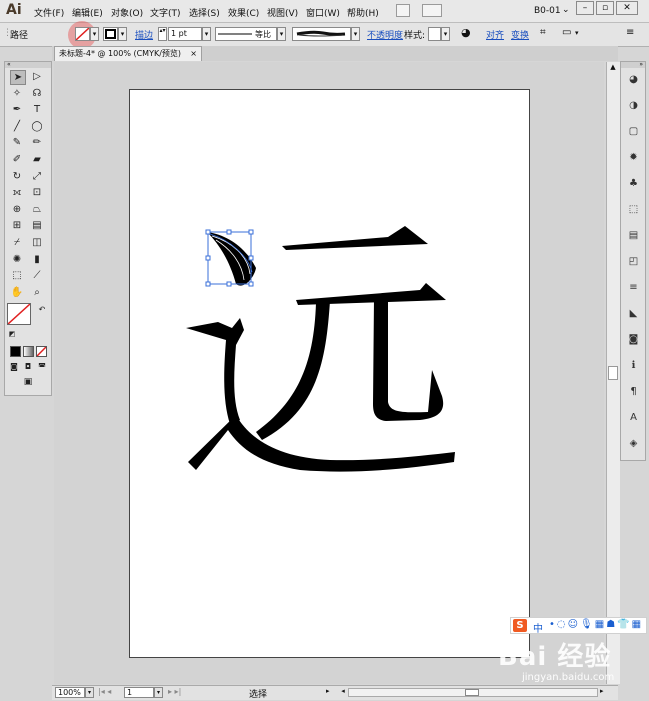 The height and width of the screenshot is (701, 649). What do you see at coordinates (355, 238) in the screenshot?
I see `stroke-top-horizontal` at bounding box center [355, 238].